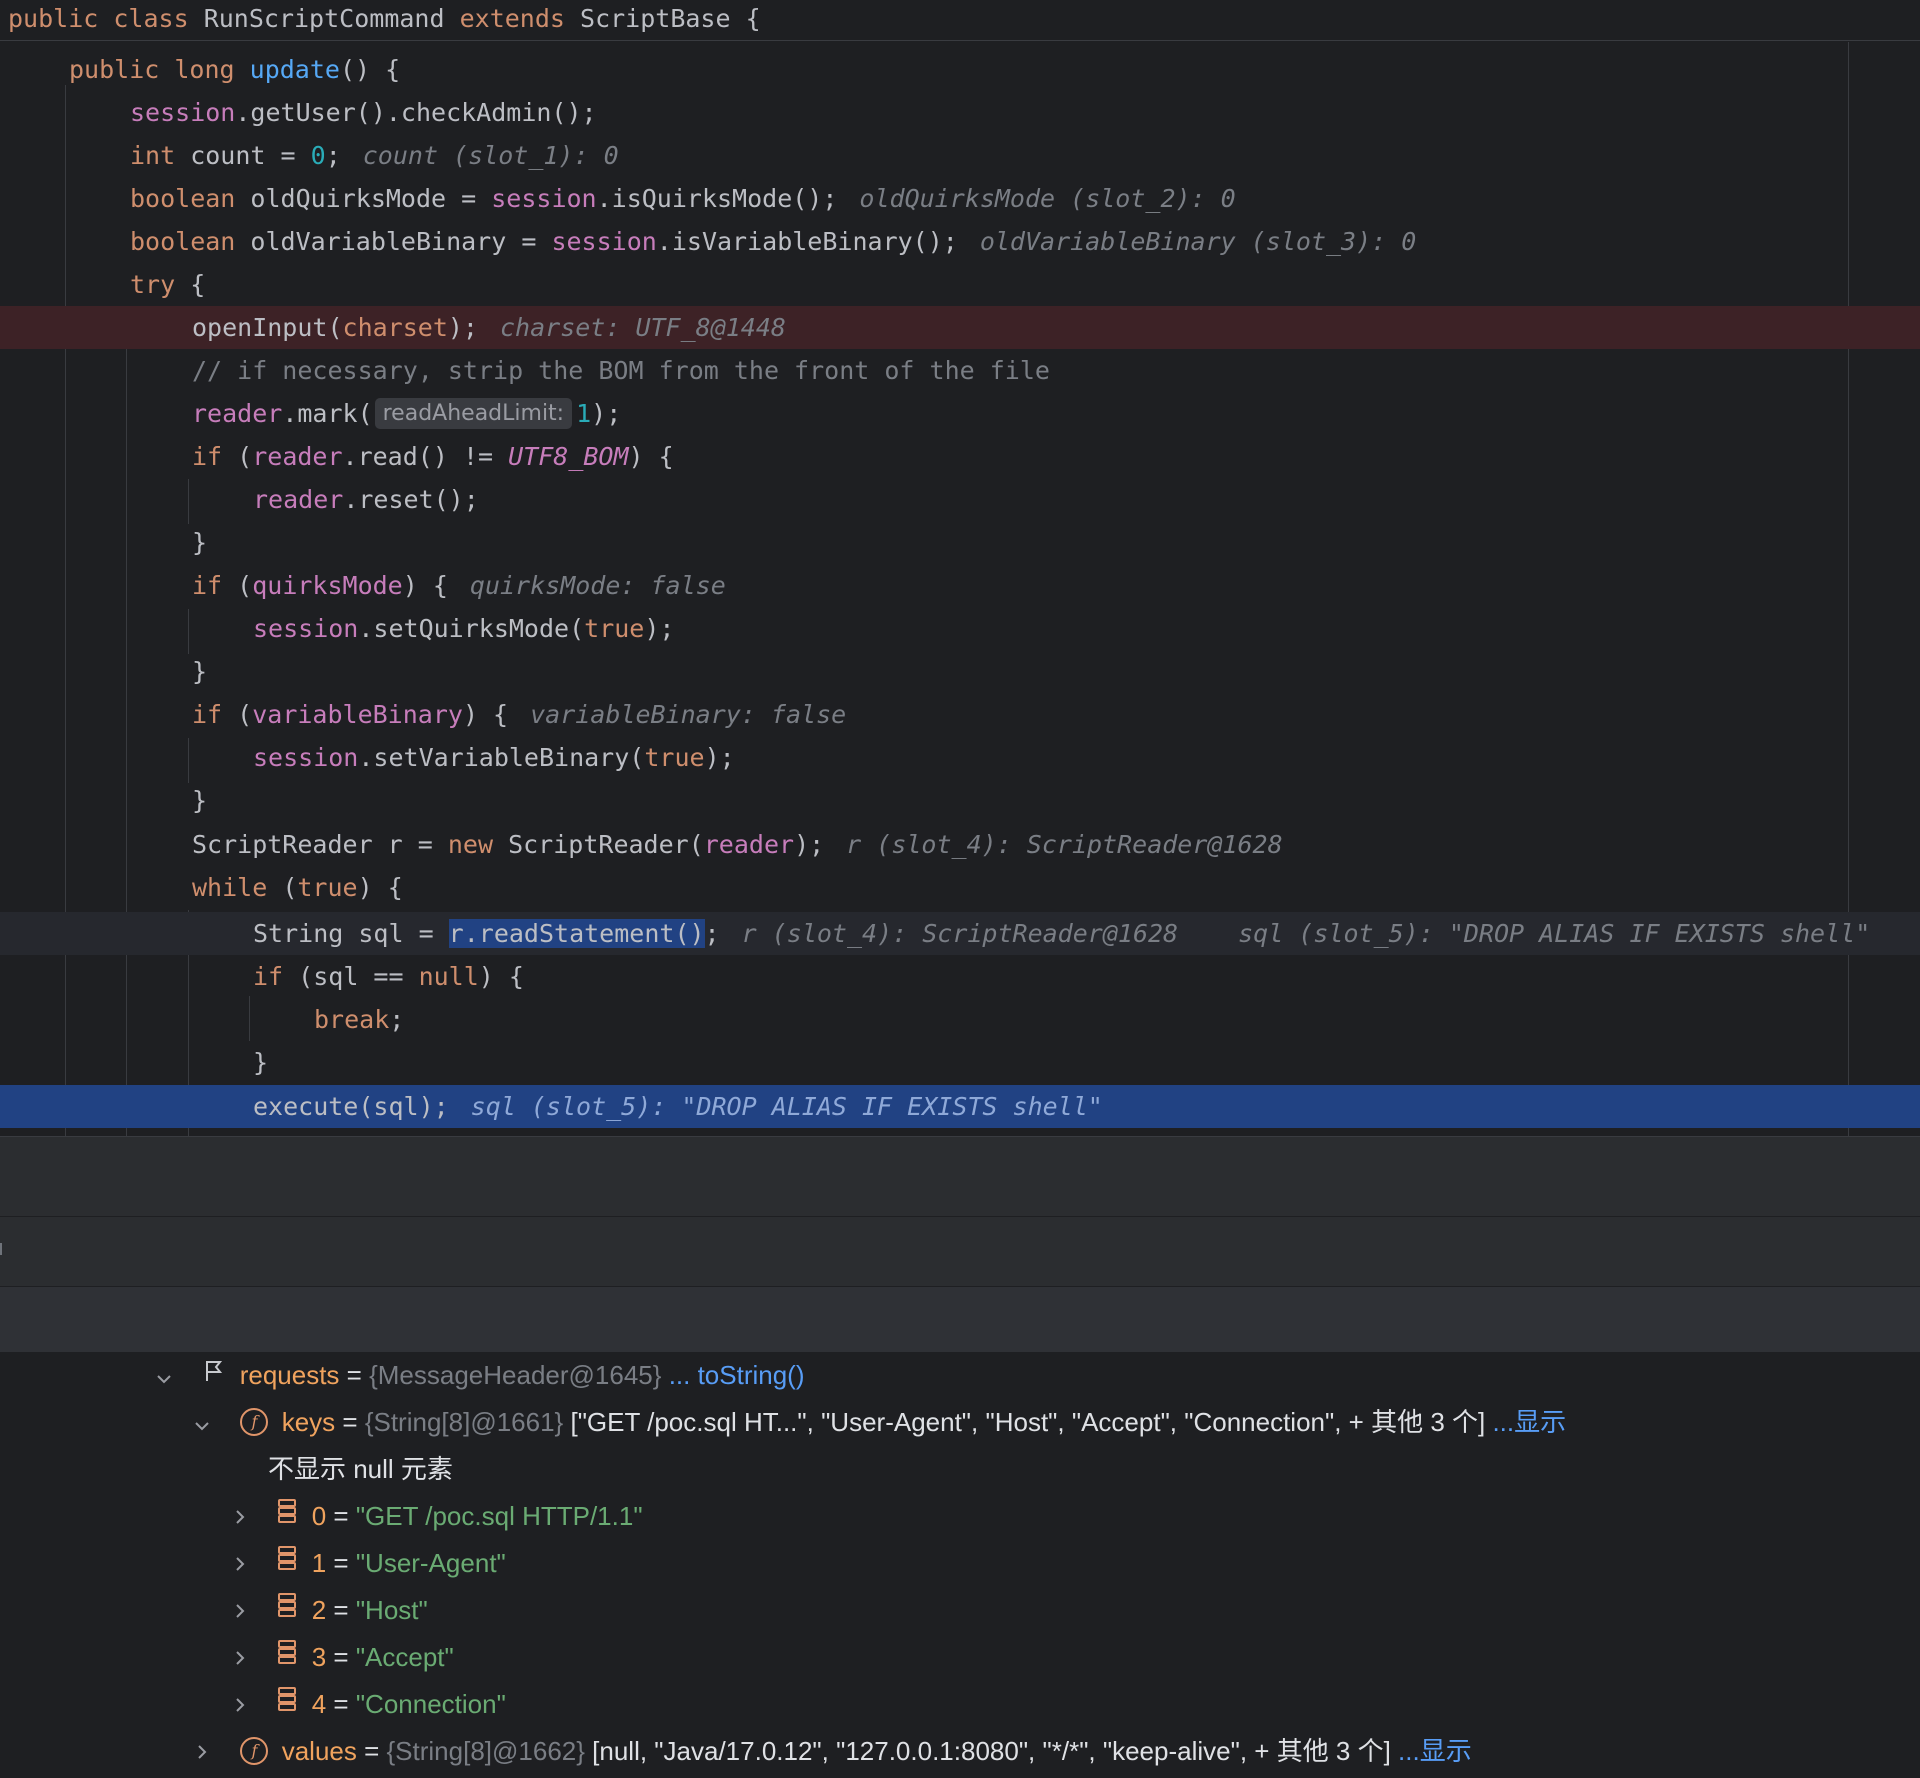 The image size is (1920, 1778). I want to click on panel-header, so click(960, 1319).